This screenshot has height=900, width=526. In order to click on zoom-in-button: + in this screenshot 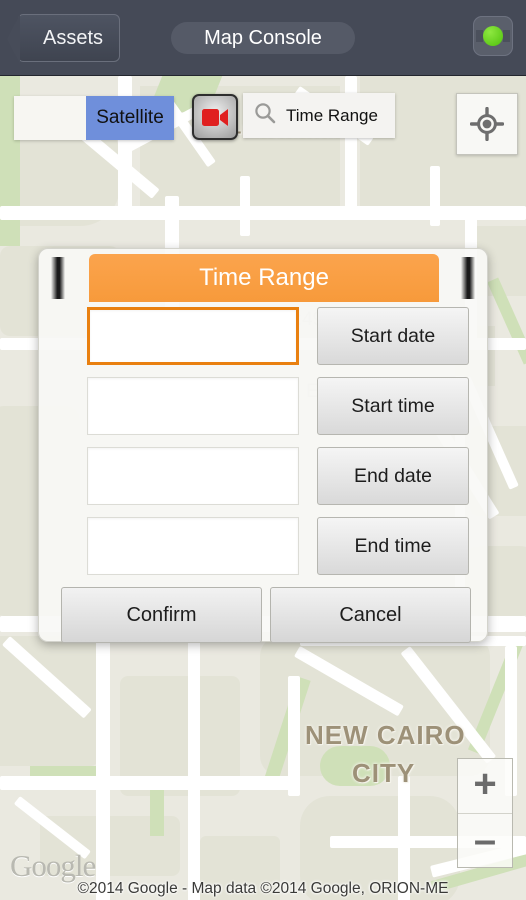, I will do `click(485, 786)`.